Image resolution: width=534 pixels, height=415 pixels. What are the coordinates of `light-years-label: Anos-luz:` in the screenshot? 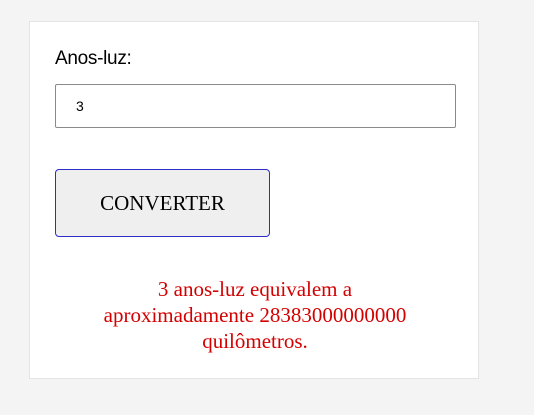 It's located at (93, 58).